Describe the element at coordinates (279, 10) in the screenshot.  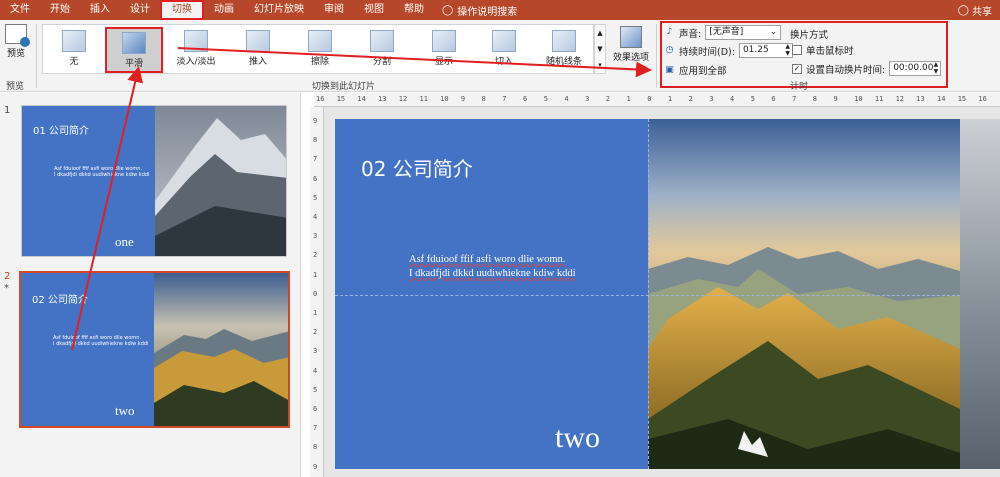
I see `tab-slideshow: 幻灯片放映` at that location.